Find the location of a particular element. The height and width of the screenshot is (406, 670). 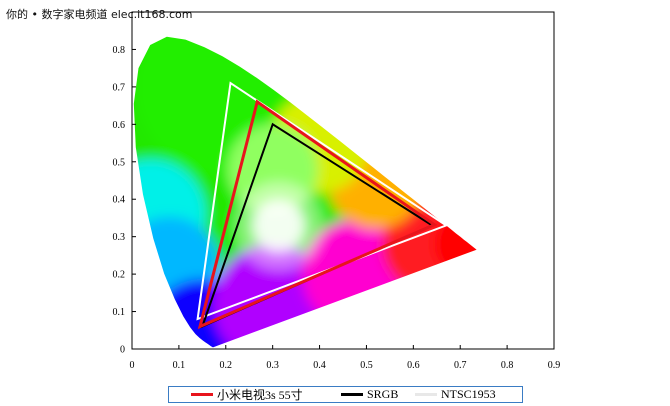

x-tick-label: 0.4 is located at coordinates (319, 365).